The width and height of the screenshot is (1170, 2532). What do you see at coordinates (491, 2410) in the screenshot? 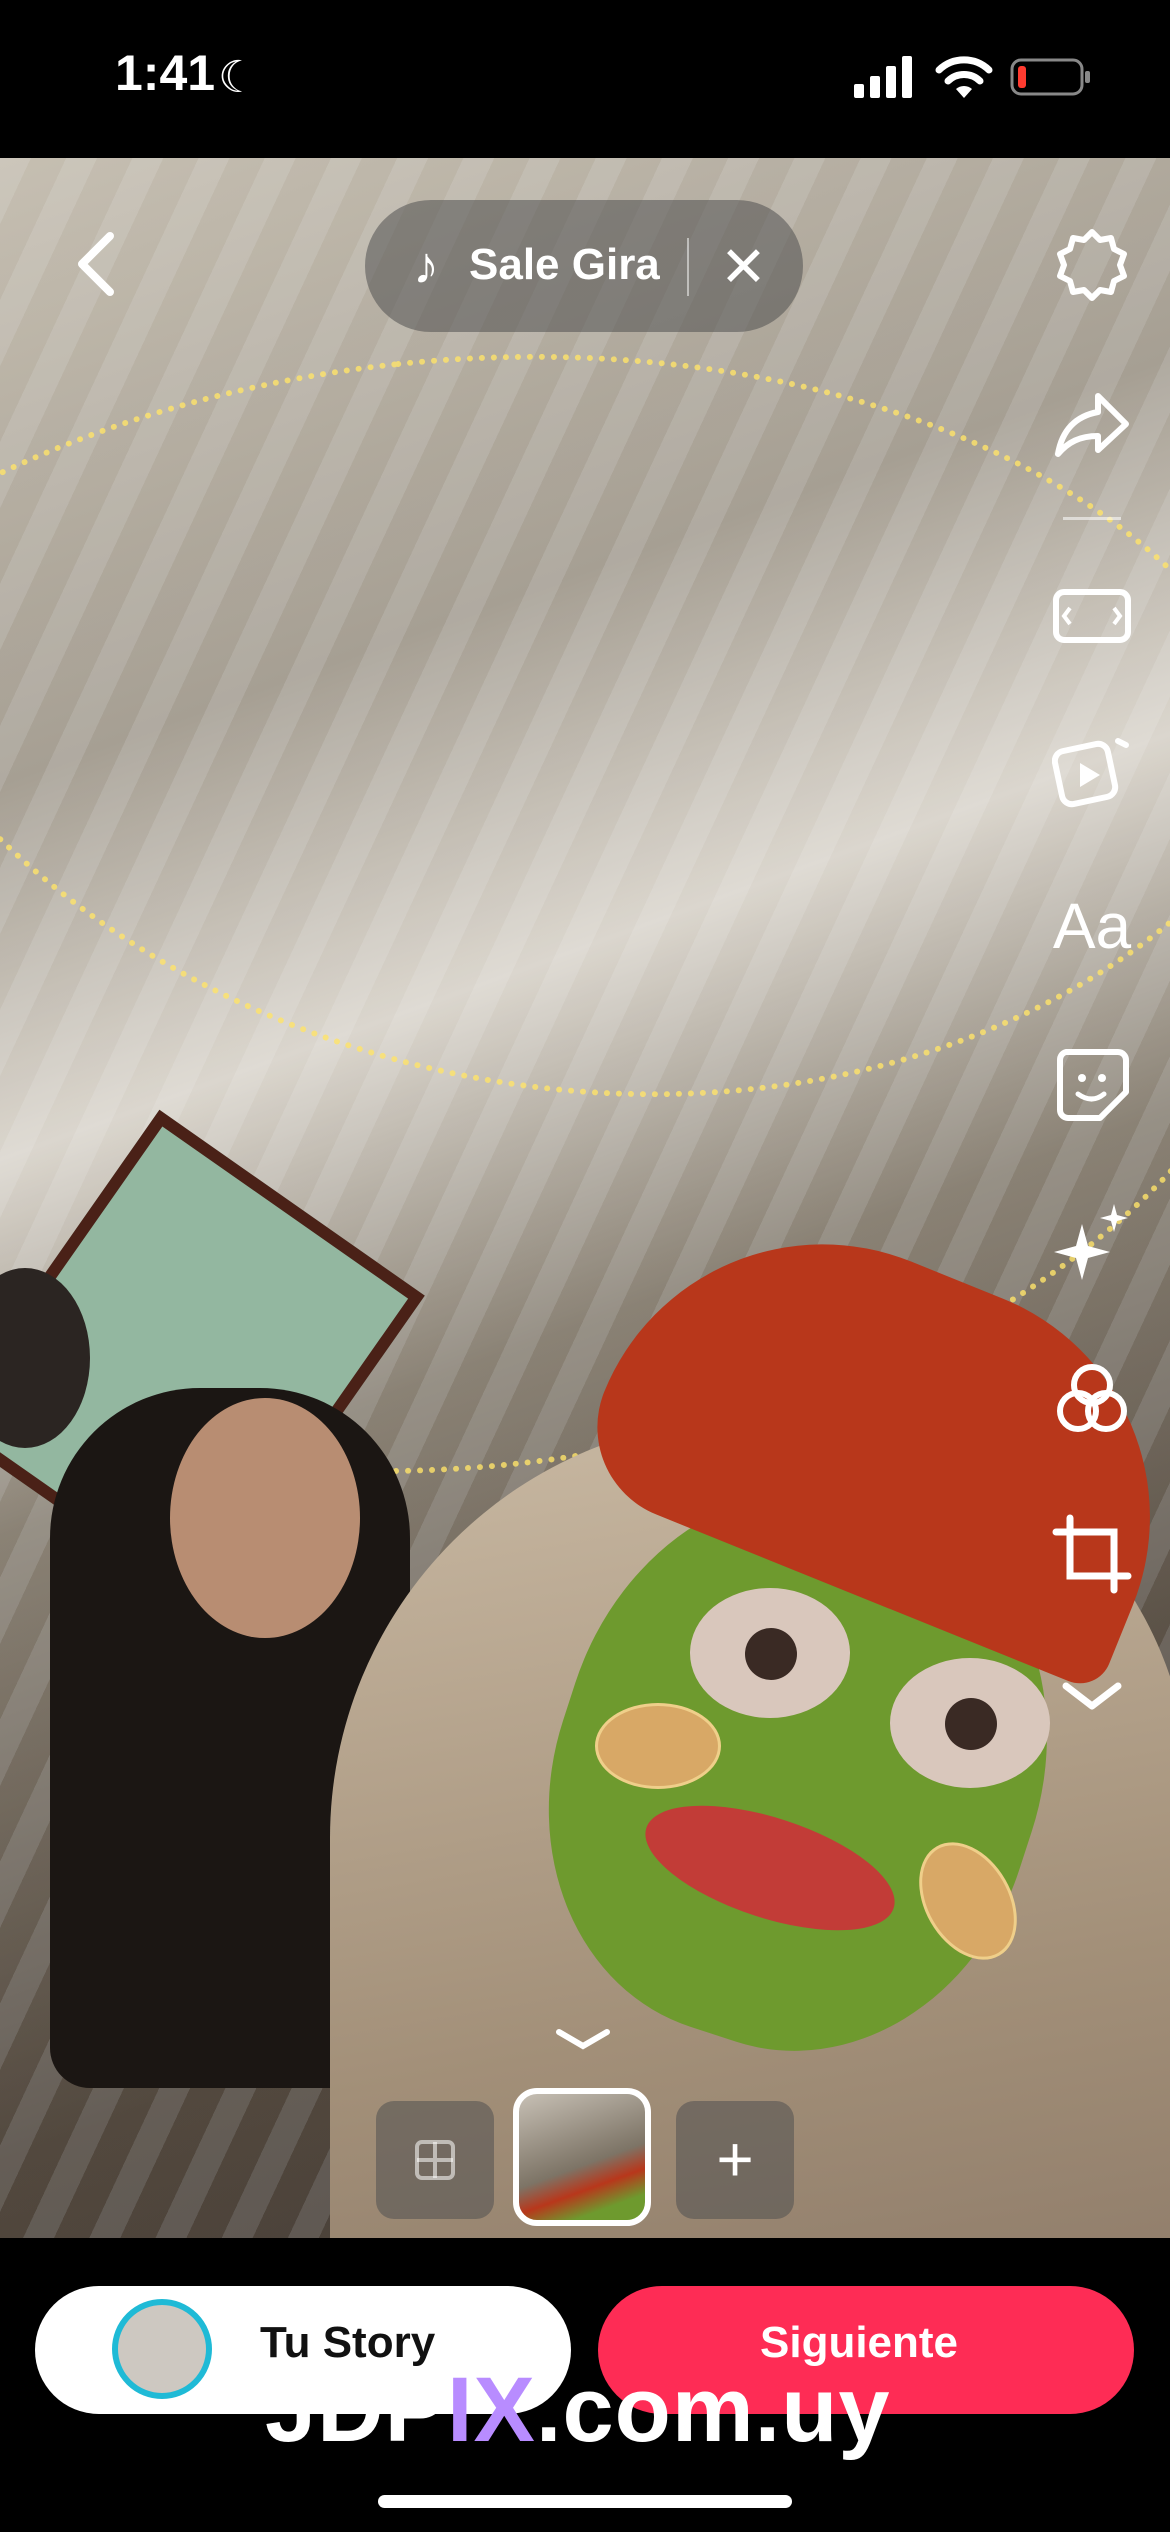
I see `watermark-accent-text: IX` at bounding box center [491, 2410].